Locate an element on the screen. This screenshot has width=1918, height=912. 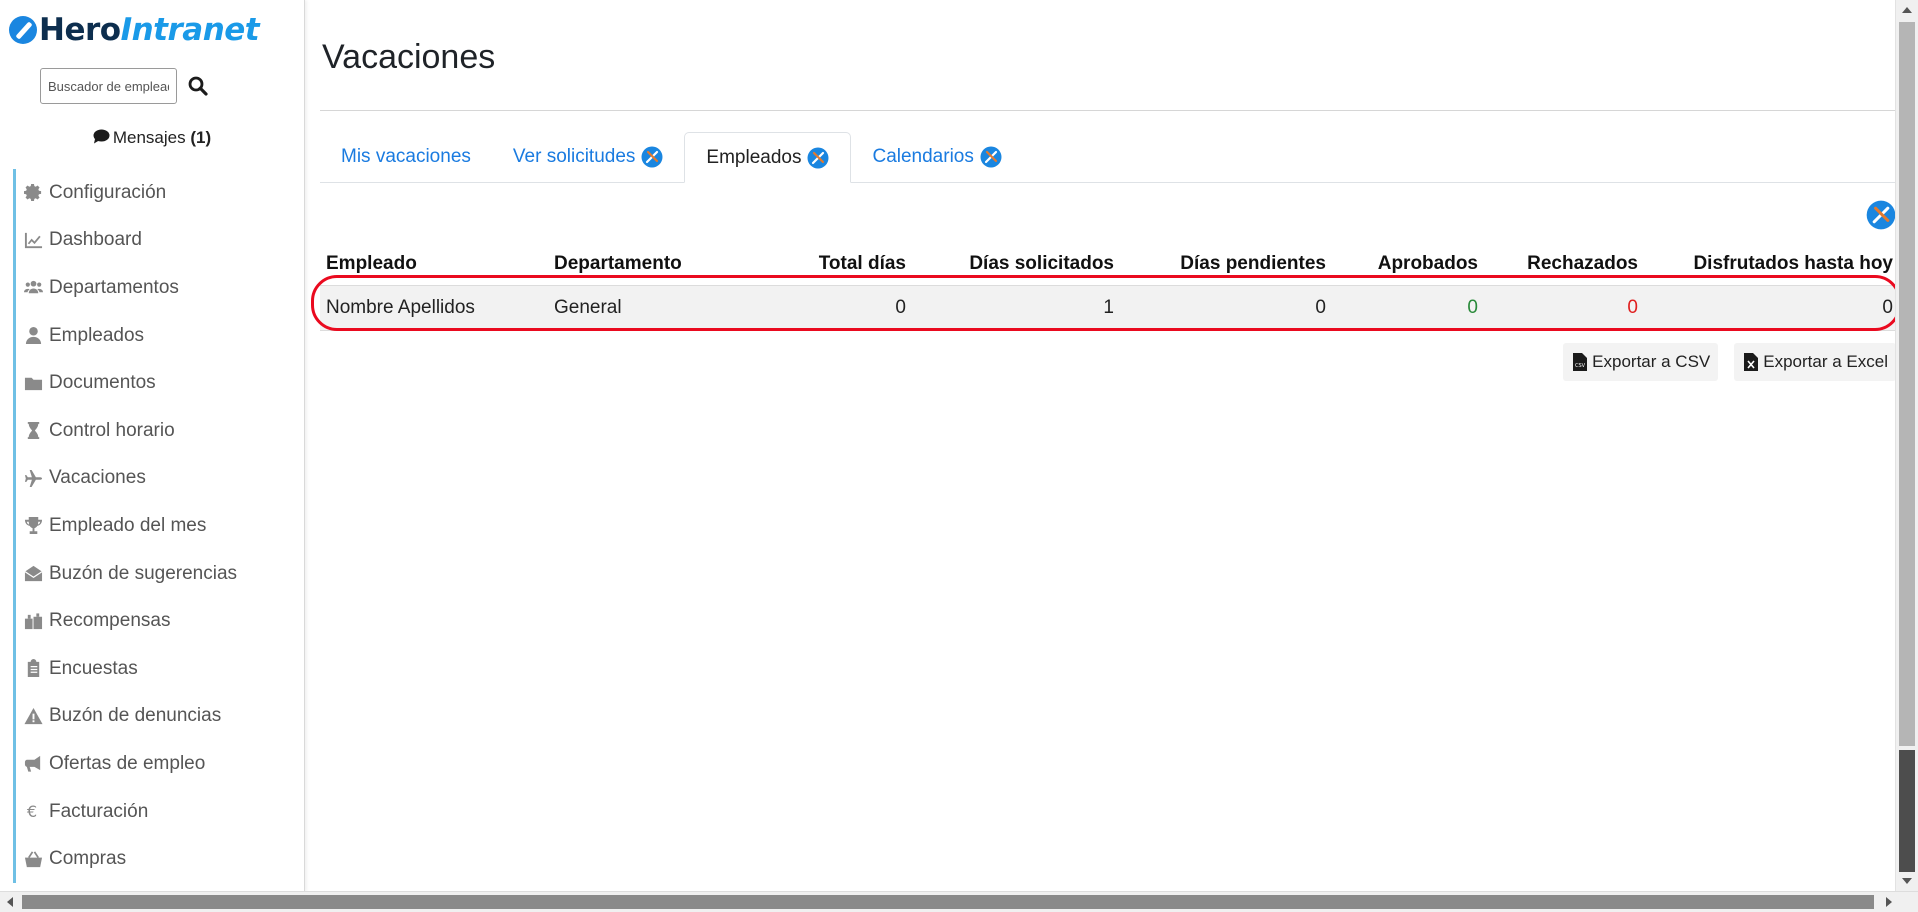
sidebar-item-label: Recompensas is located at coordinates (110, 621).